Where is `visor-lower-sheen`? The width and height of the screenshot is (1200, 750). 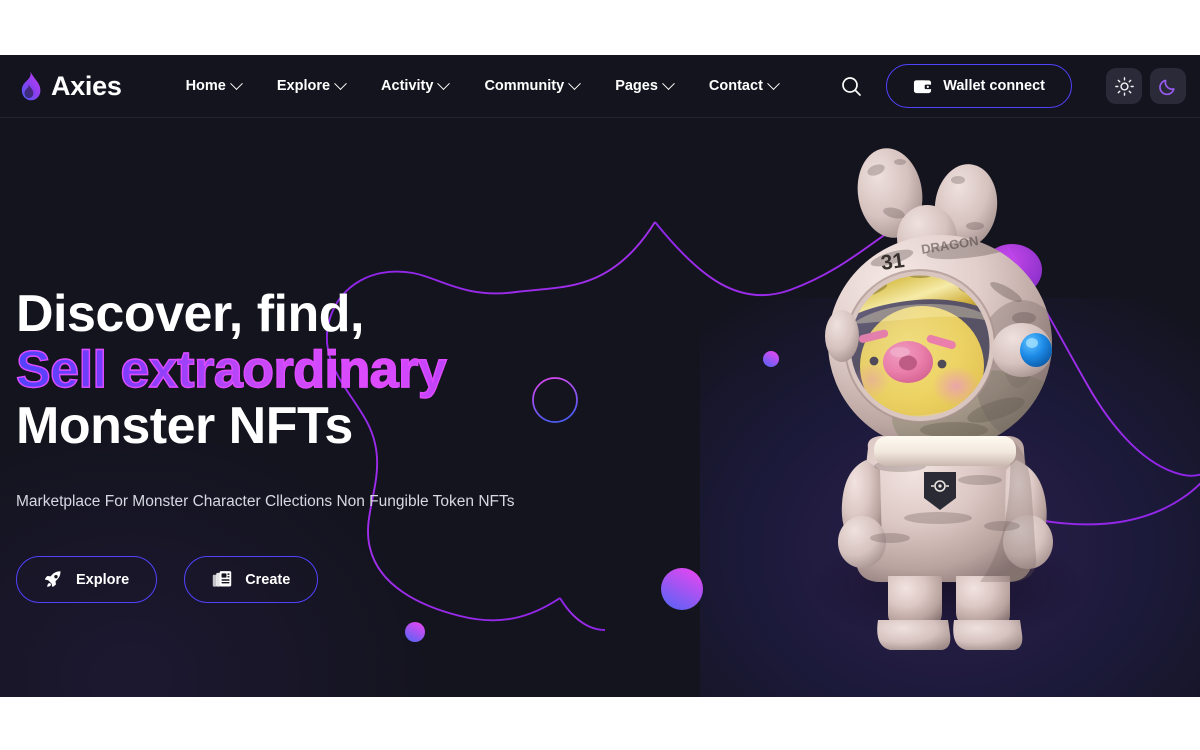
visor-lower-sheen is located at coordinates (922, 402).